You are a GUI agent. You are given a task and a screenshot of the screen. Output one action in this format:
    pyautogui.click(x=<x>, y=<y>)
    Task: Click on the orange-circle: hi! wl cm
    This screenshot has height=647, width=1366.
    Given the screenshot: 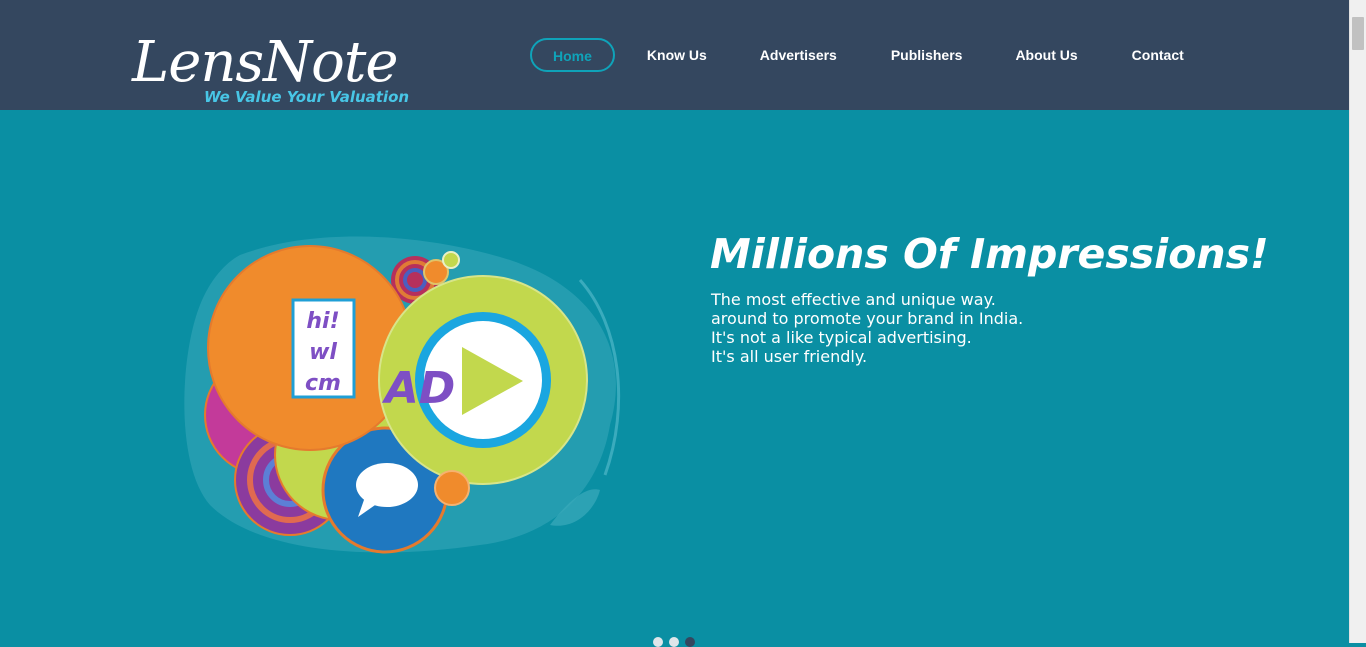 What is the action you would take?
    pyautogui.click(x=310, y=348)
    